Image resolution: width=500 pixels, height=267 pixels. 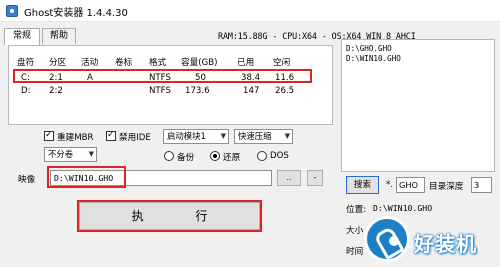 What do you see at coordinates (255, 136) in the screenshot?
I see `compression-value: 快速压缩` at bounding box center [255, 136].